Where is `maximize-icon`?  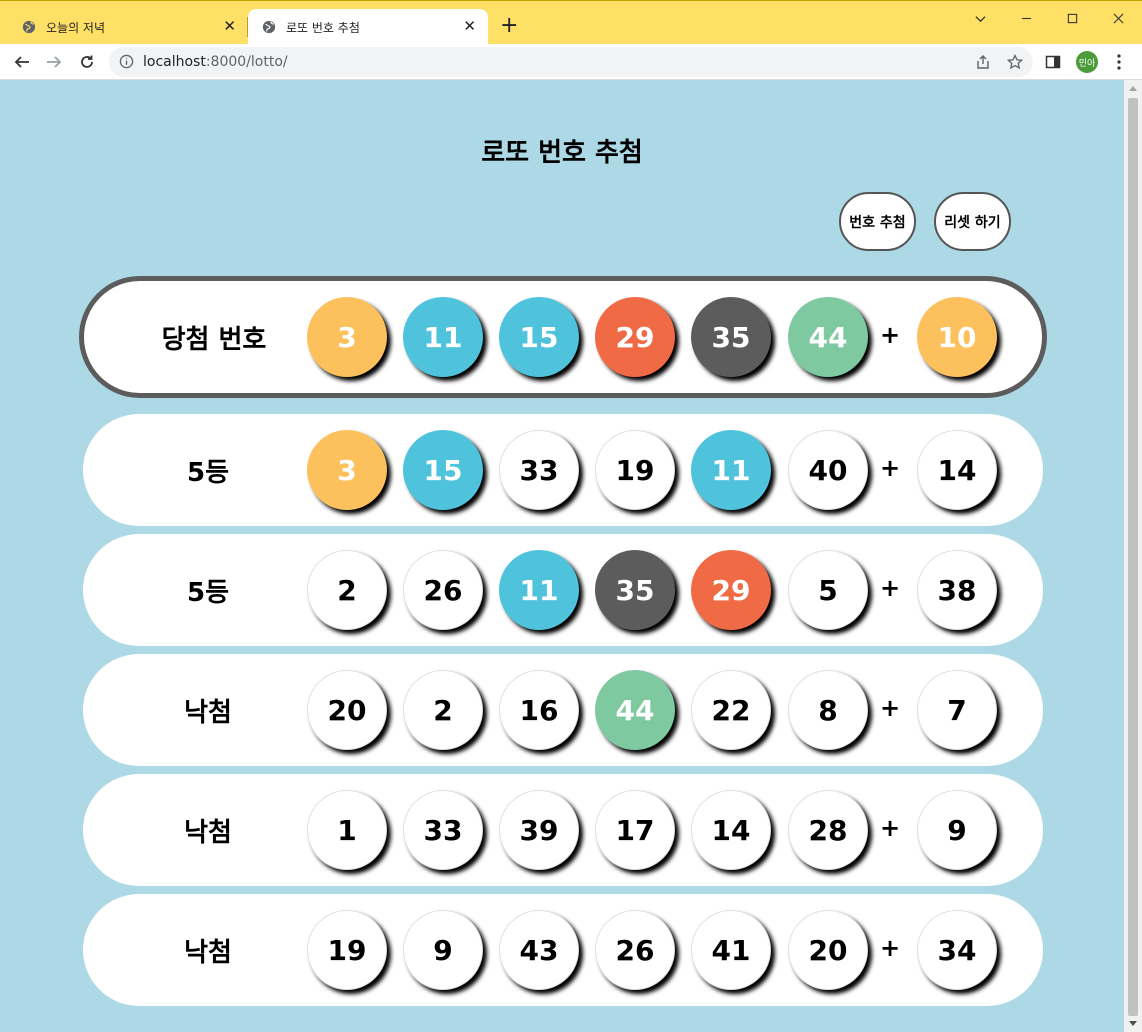
maximize-icon is located at coordinates (1072, 18).